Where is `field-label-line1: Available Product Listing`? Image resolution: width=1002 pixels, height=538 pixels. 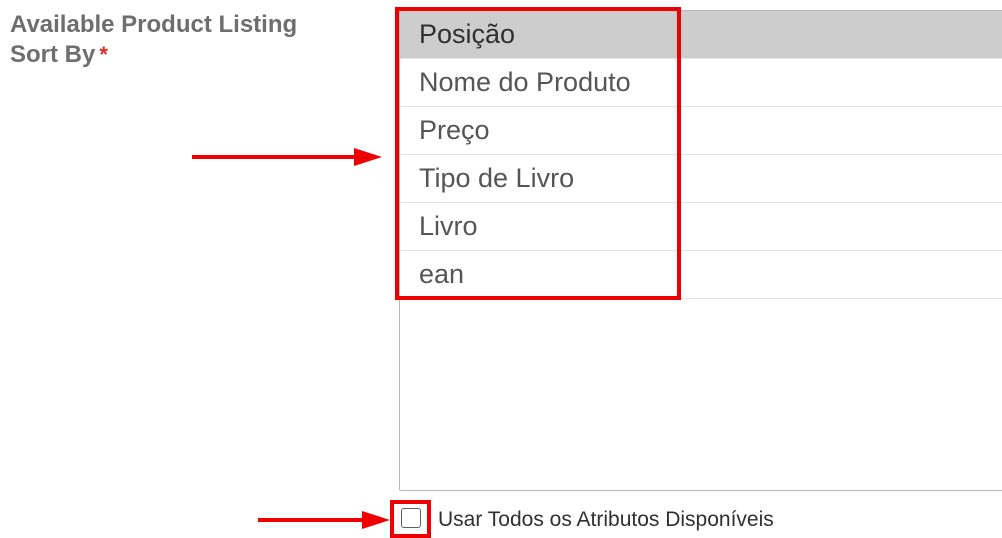 field-label-line1: Available Product Listing is located at coordinates (154, 24).